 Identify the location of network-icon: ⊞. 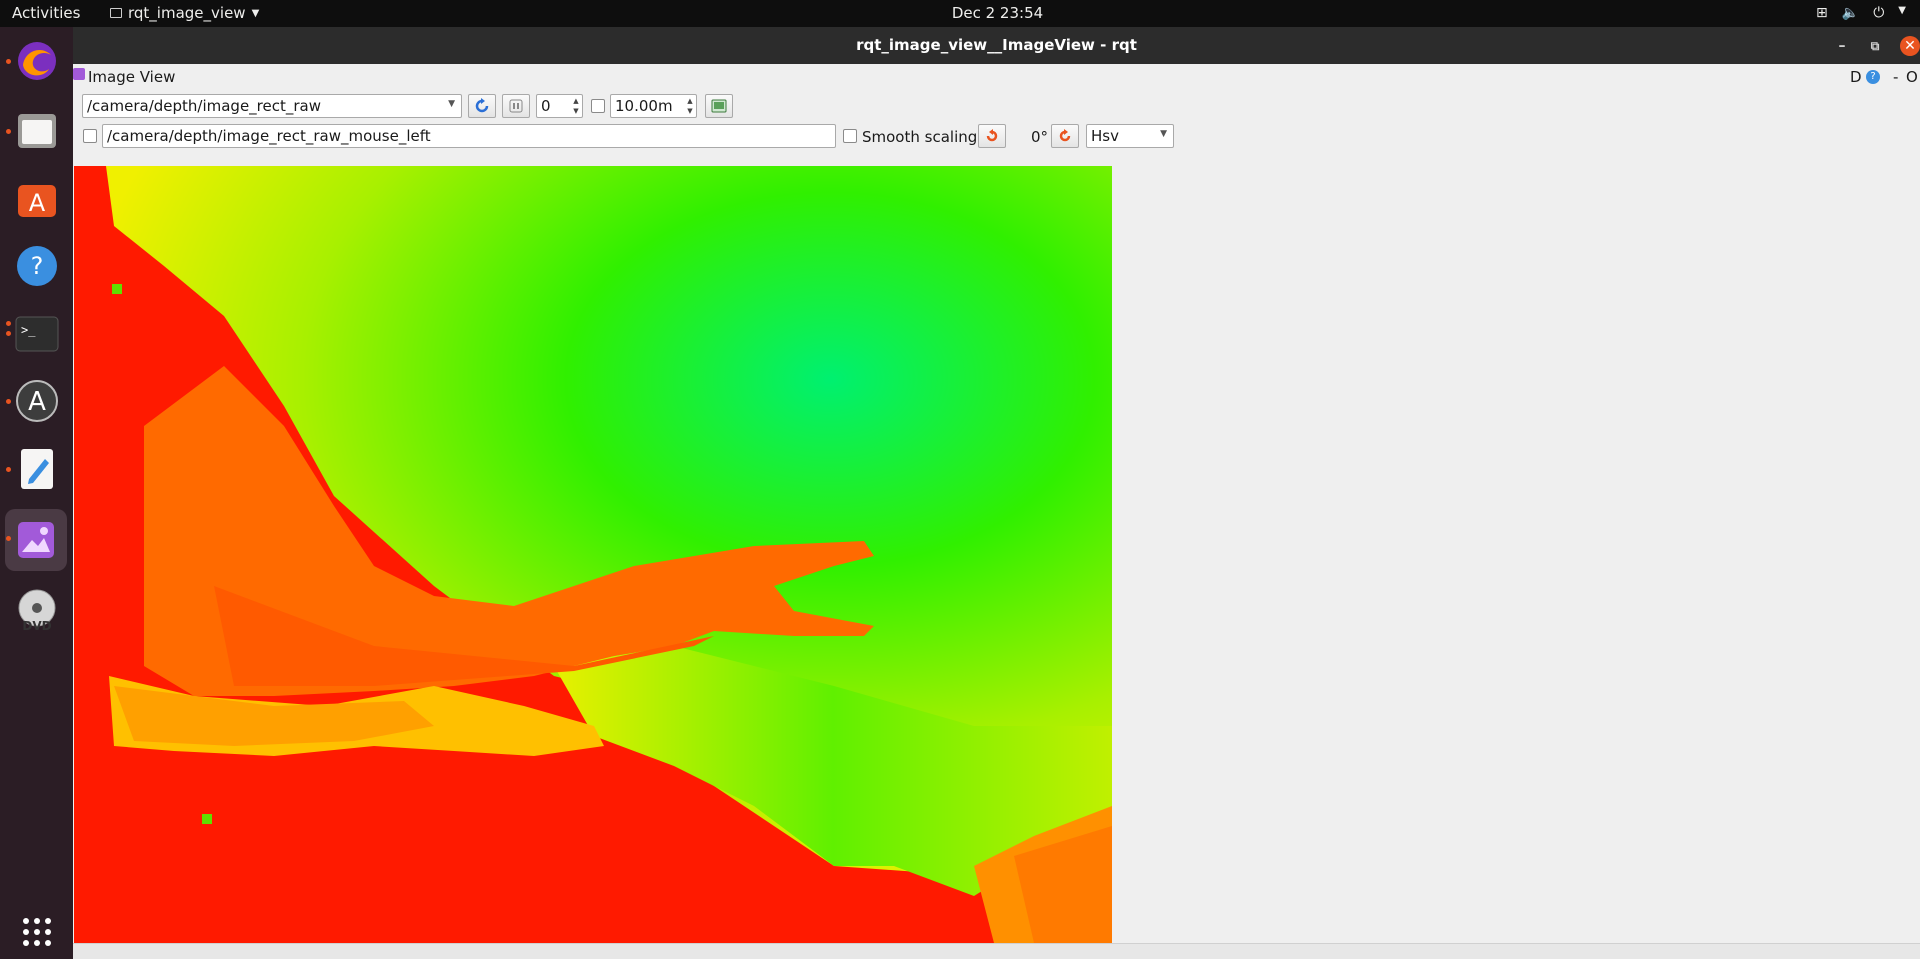
(1822, 13).